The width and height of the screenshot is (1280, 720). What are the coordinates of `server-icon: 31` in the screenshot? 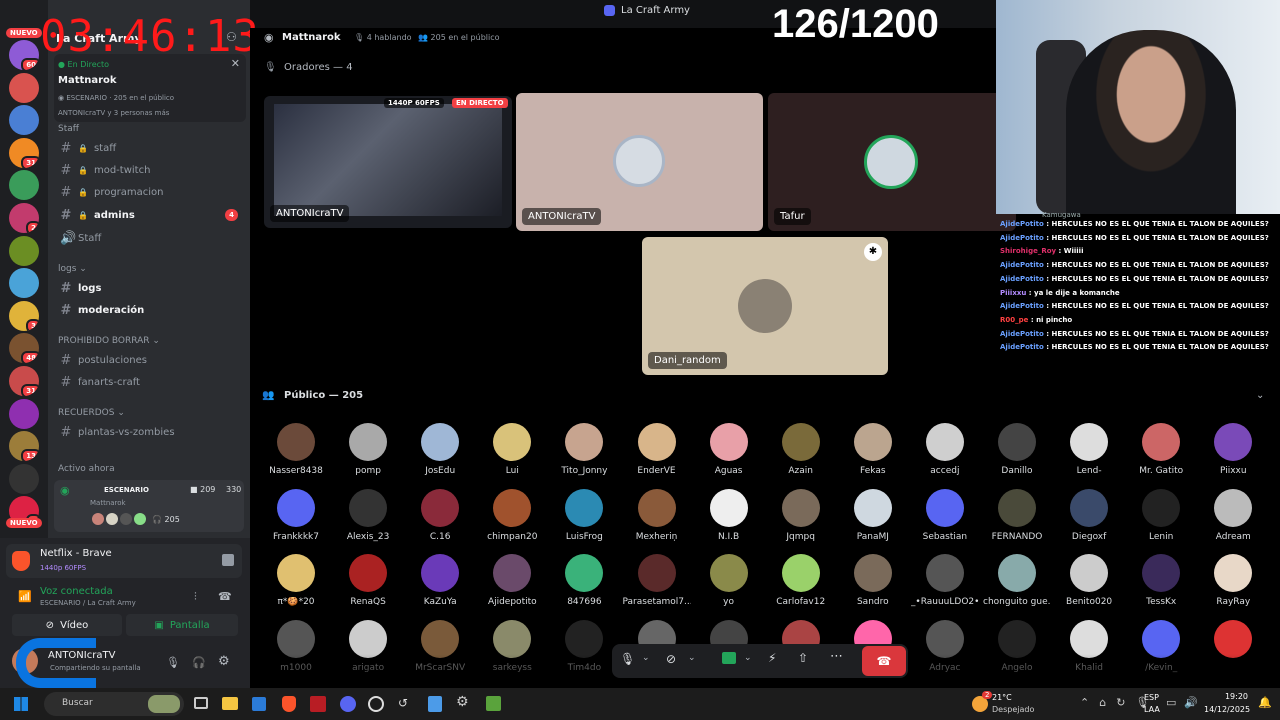 It's located at (24, 152).